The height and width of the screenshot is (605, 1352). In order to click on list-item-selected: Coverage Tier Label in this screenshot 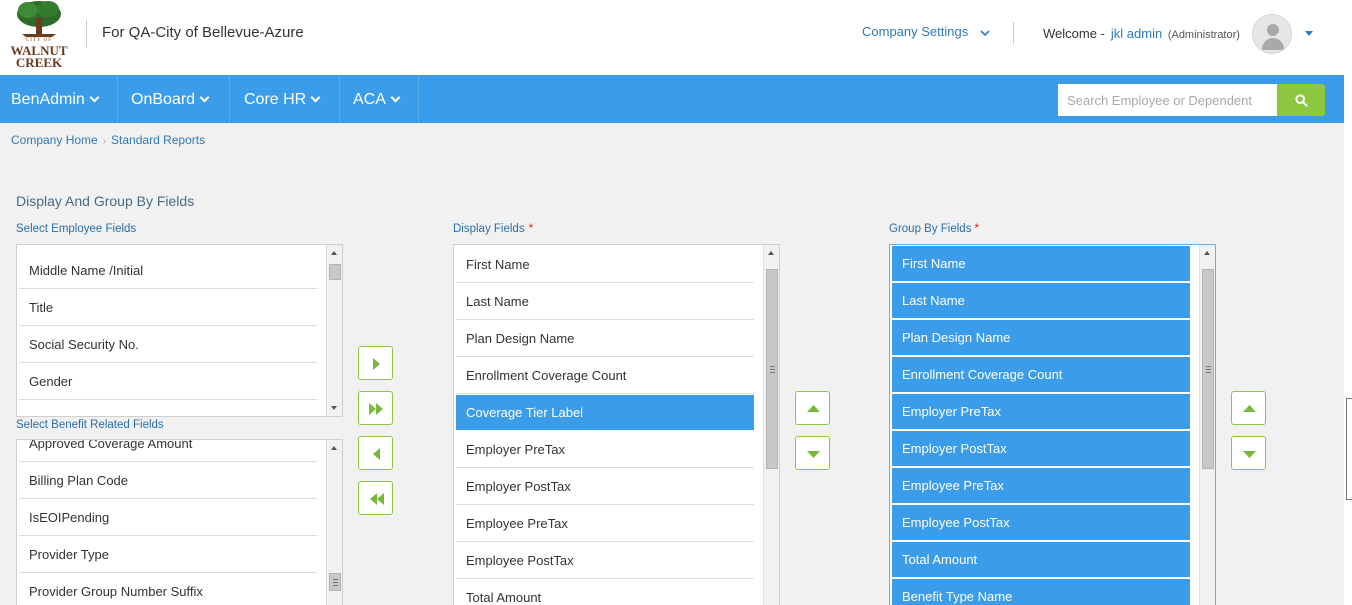, I will do `click(605, 413)`.